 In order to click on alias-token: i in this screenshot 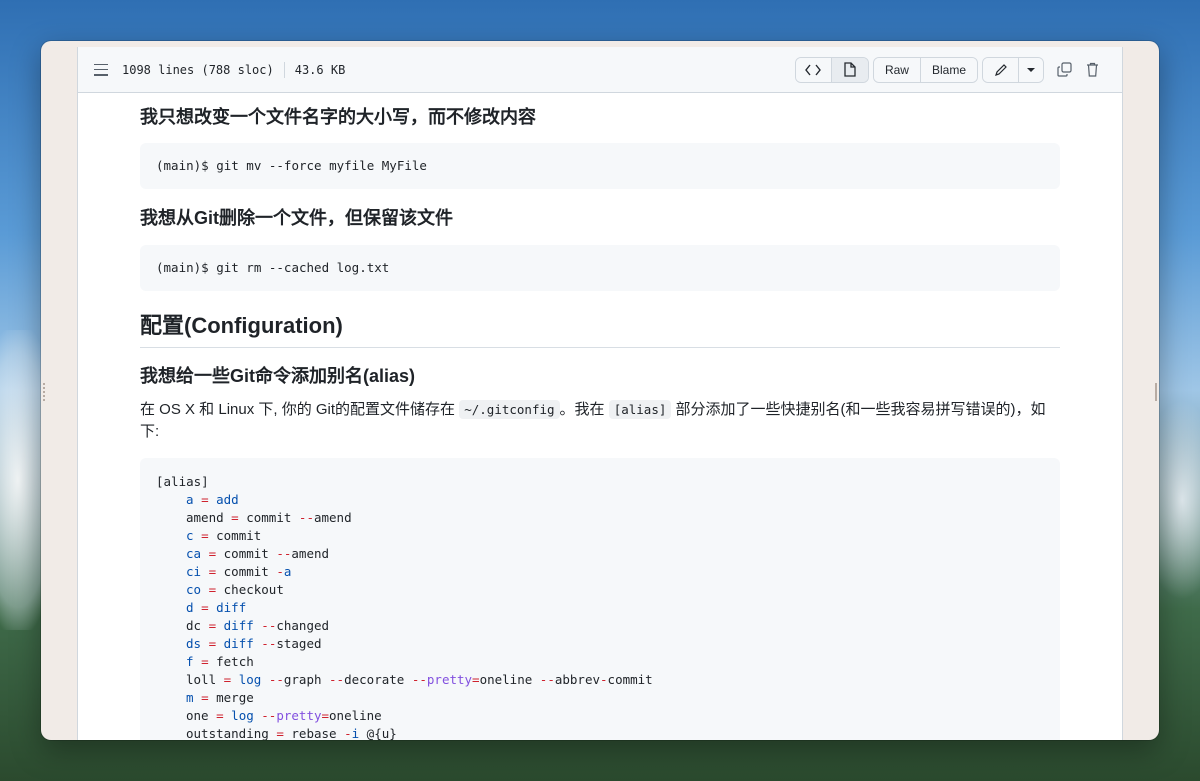, I will do `click(355, 733)`.